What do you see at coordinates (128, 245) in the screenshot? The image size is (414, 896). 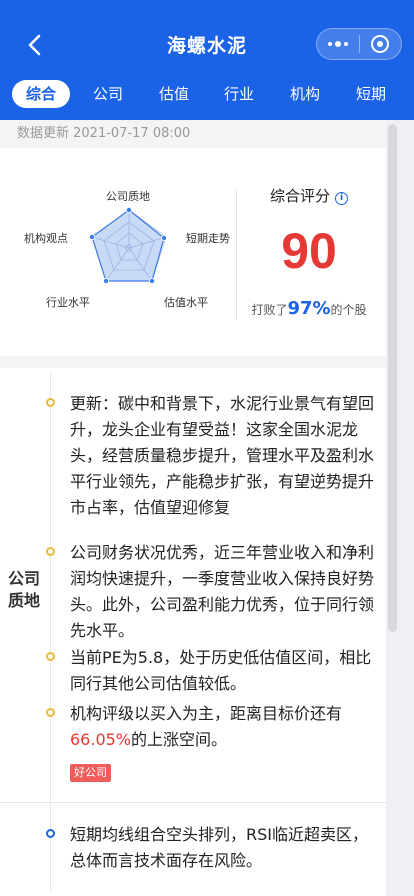 I see `radar-score-area` at bounding box center [128, 245].